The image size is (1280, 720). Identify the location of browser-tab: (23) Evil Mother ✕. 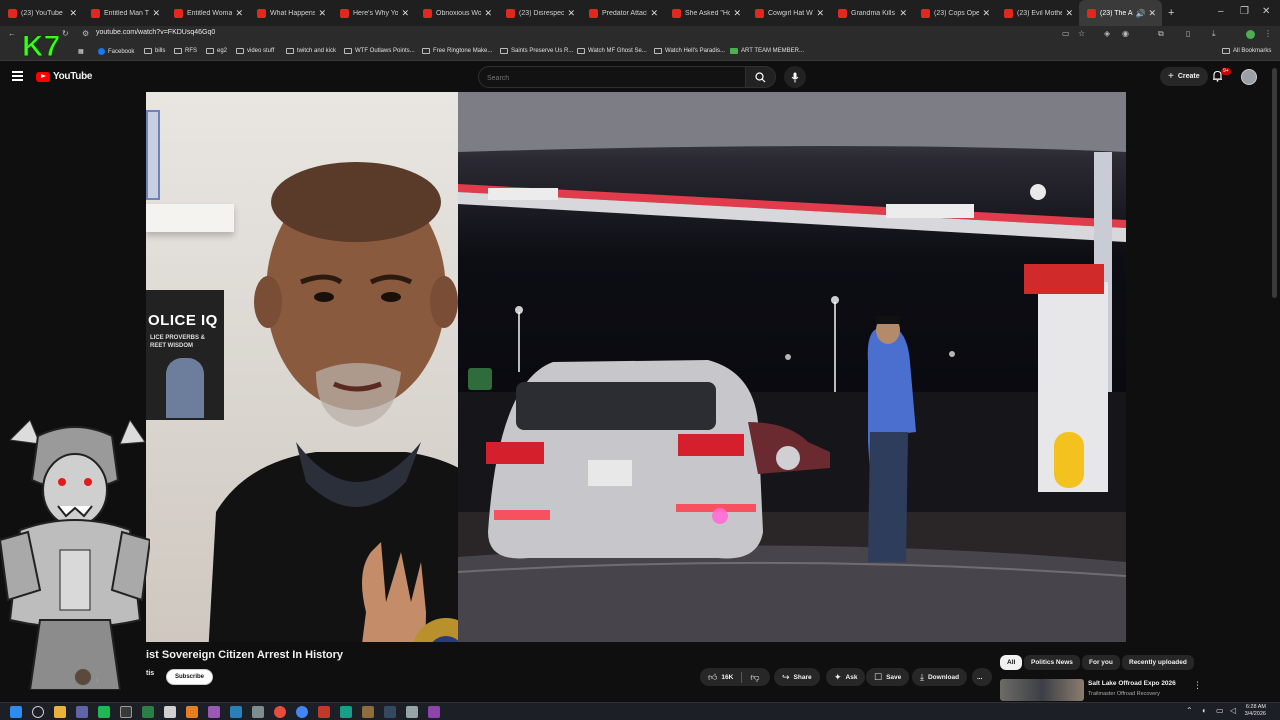
(1037, 13).